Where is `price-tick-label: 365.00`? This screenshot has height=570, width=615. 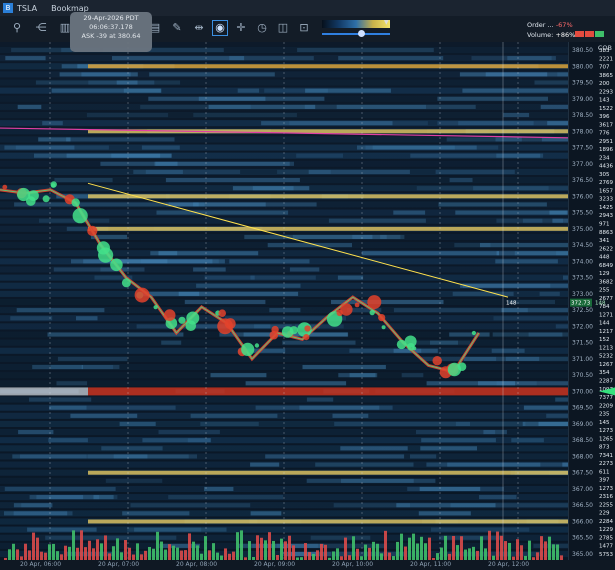
price-tick-label: 365.00 is located at coordinates (582, 554).